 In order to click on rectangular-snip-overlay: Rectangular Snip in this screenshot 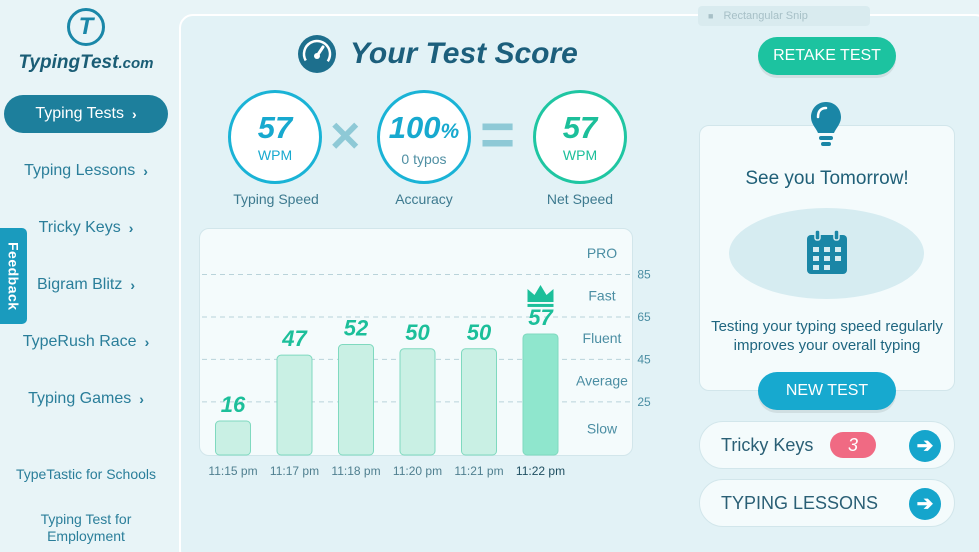, I will do `click(784, 16)`.